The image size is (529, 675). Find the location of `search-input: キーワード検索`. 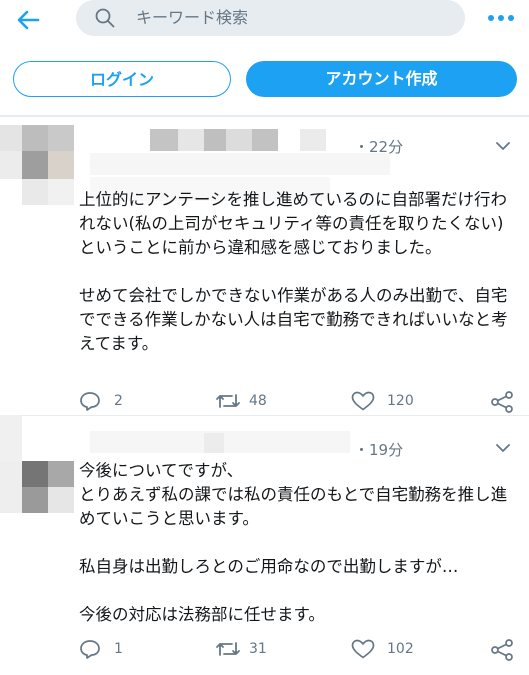

search-input: キーワード検索 is located at coordinates (270, 18).